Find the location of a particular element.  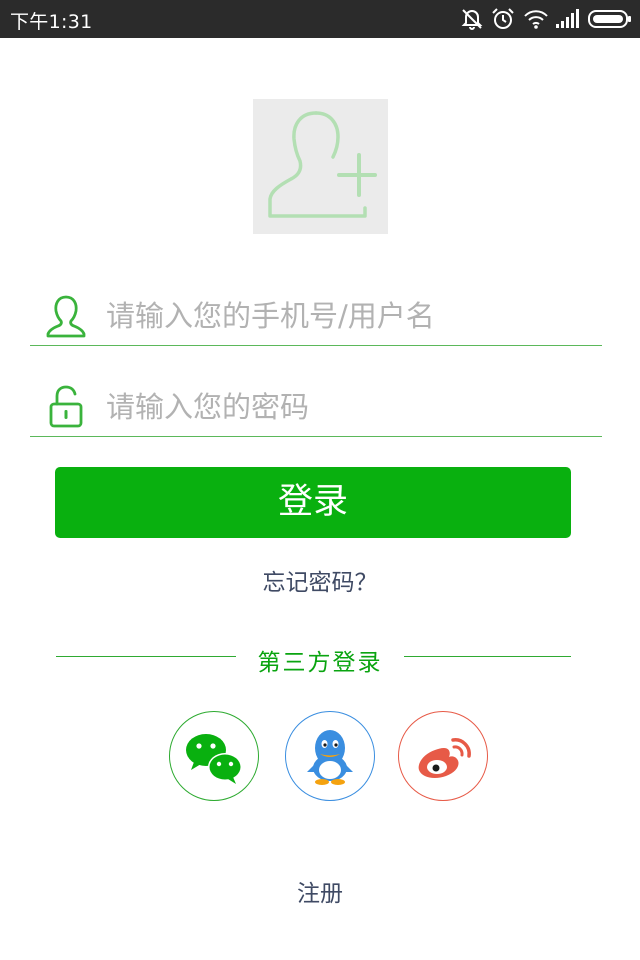

forgot-password-link: 忘记密码？ is located at coordinates (320, 580).